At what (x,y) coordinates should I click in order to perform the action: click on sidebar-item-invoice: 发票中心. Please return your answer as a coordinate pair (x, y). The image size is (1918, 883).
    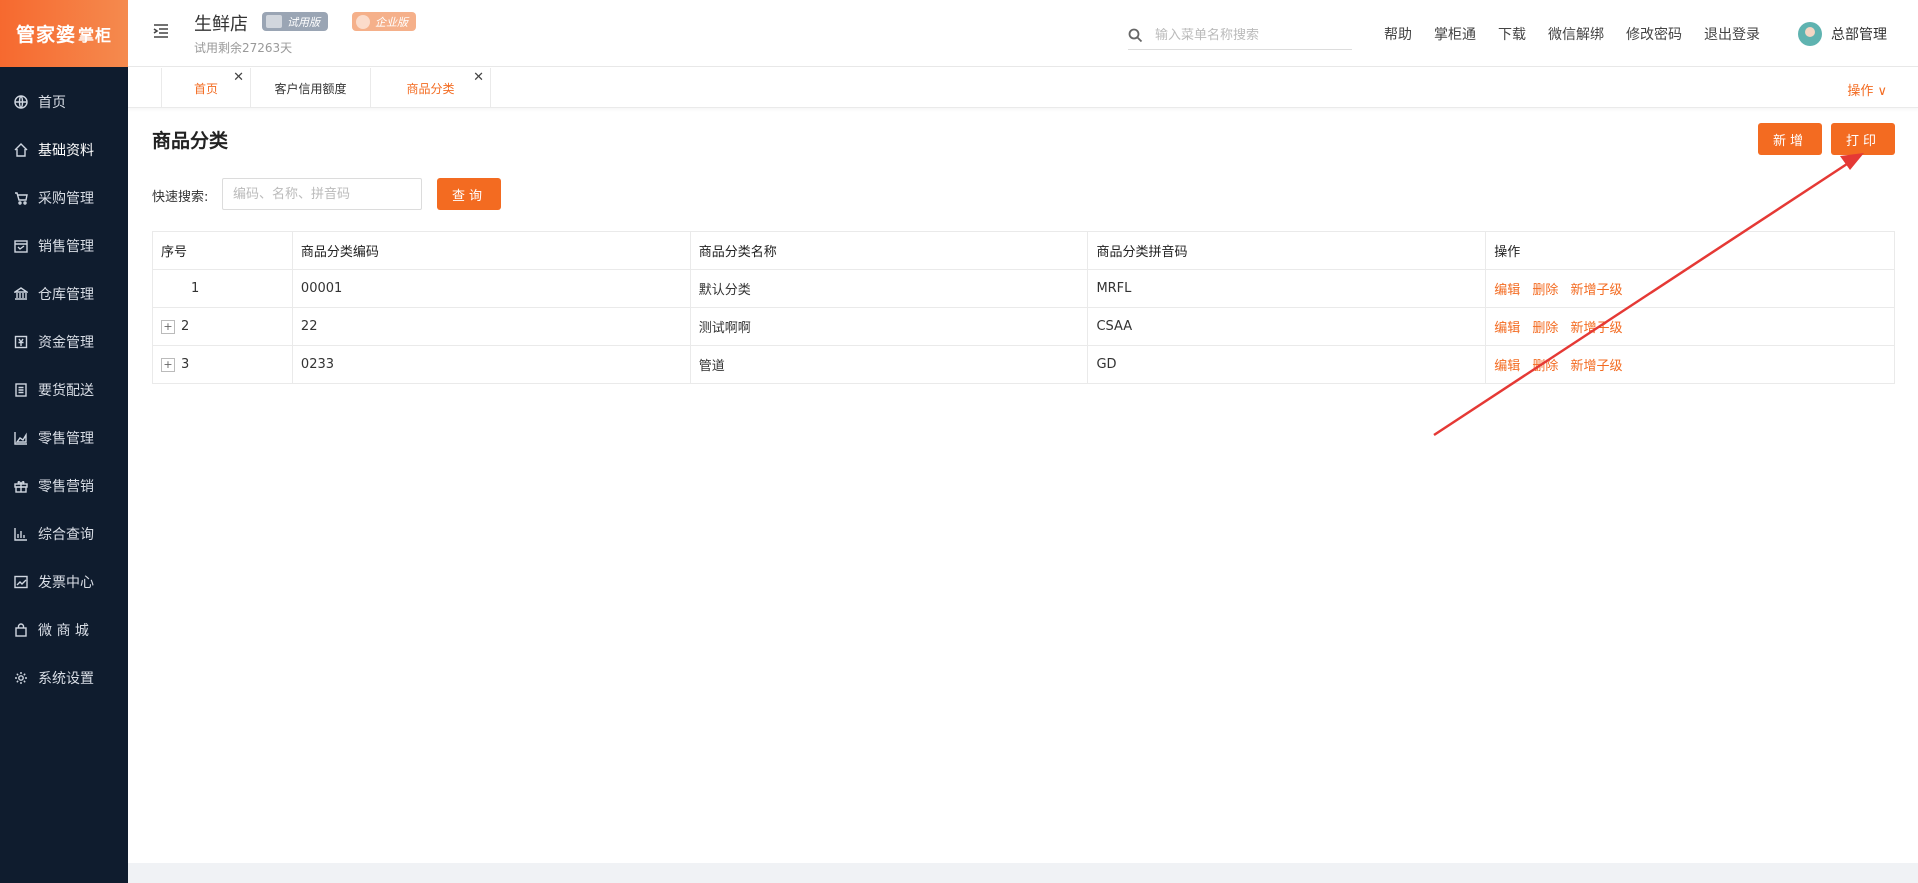
    Looking at the image, I should click on (64, 582).